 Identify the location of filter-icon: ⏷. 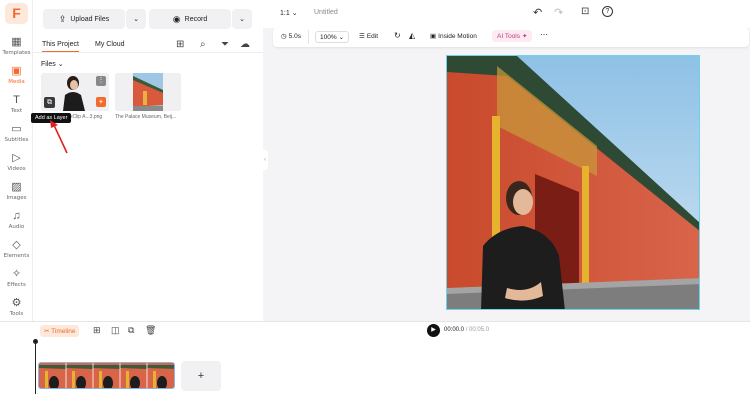
(225, 44).